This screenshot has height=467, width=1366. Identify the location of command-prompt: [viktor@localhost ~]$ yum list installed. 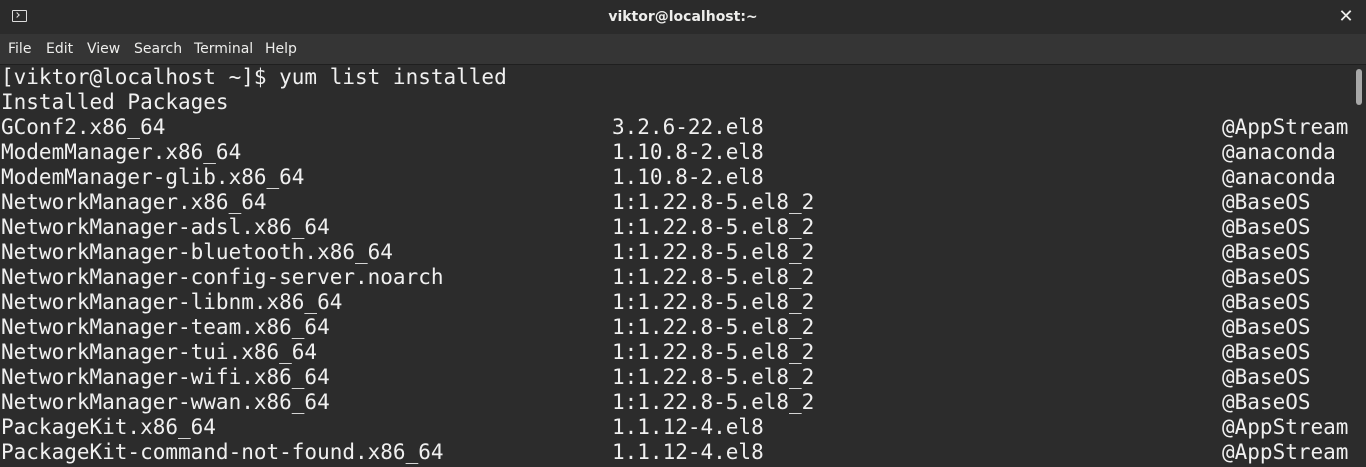
(254, 77).